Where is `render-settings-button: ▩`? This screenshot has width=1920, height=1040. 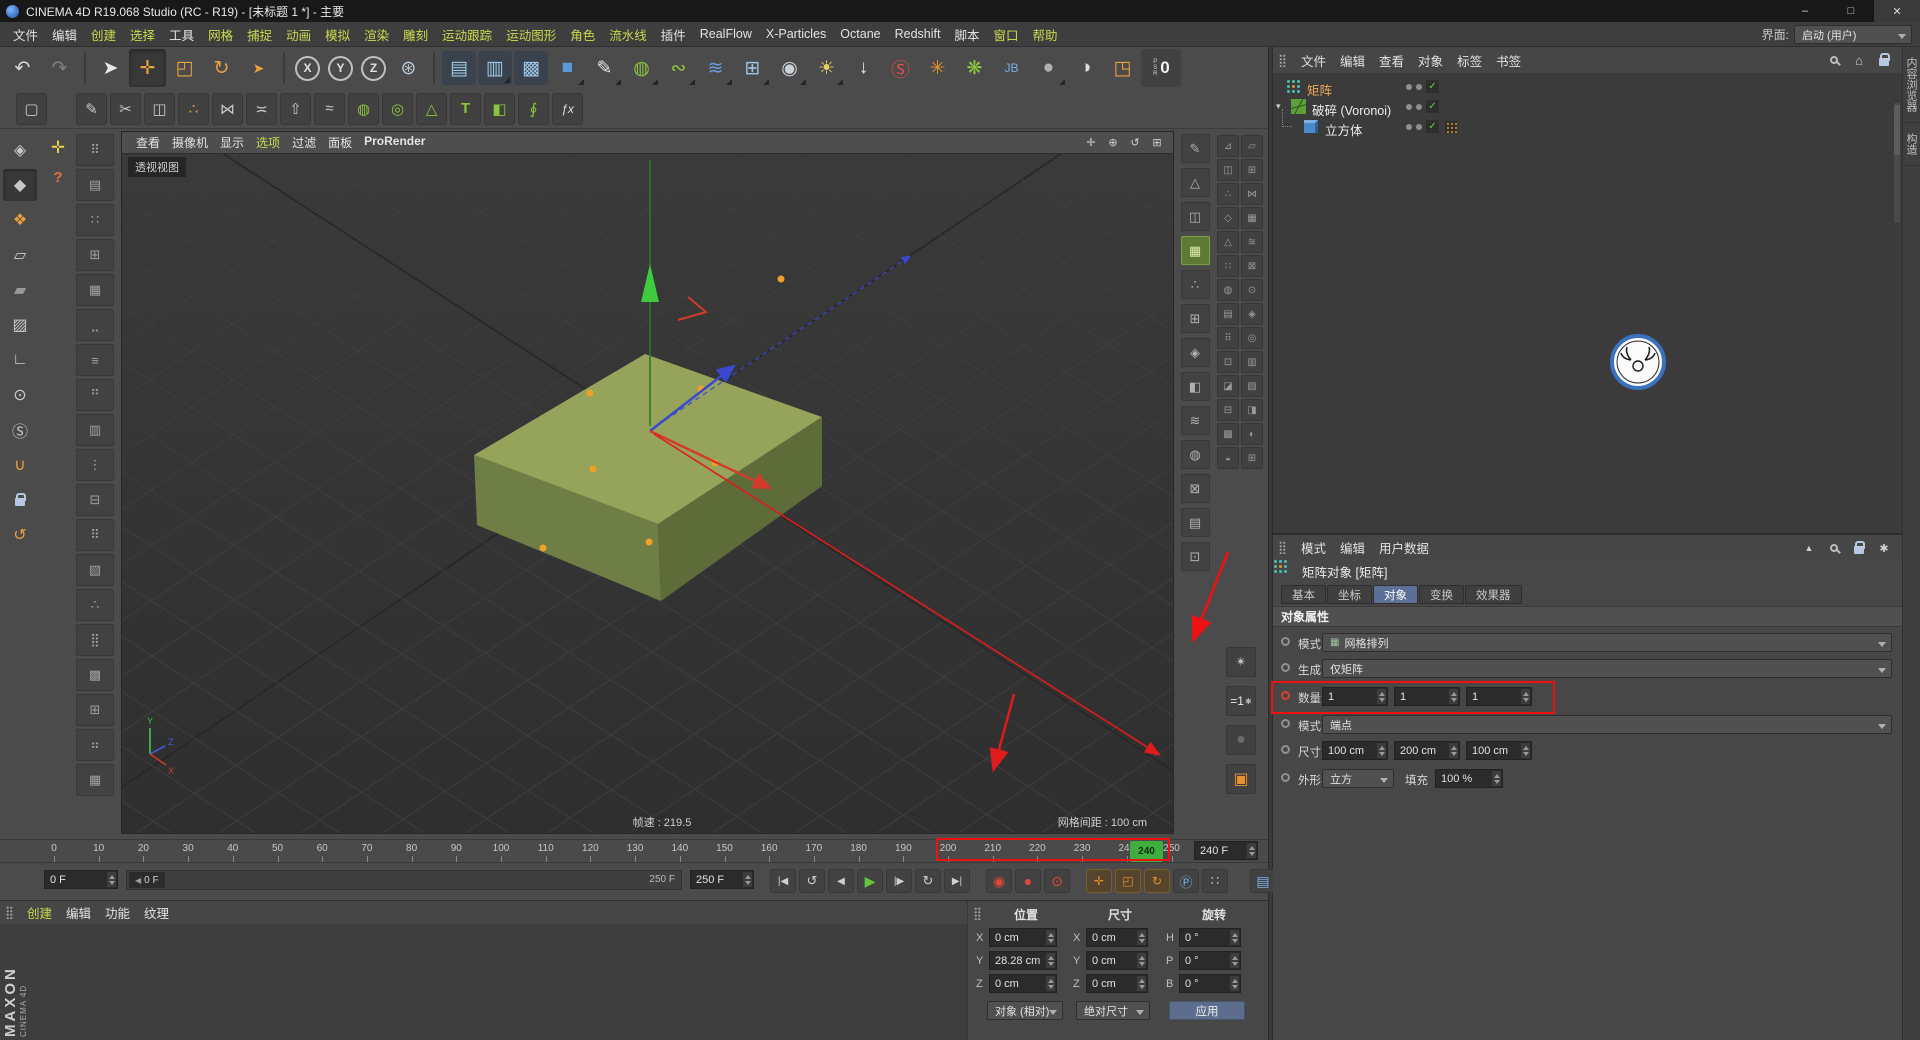 render-settings-button: ▩ is located at coordinates (531, 68).